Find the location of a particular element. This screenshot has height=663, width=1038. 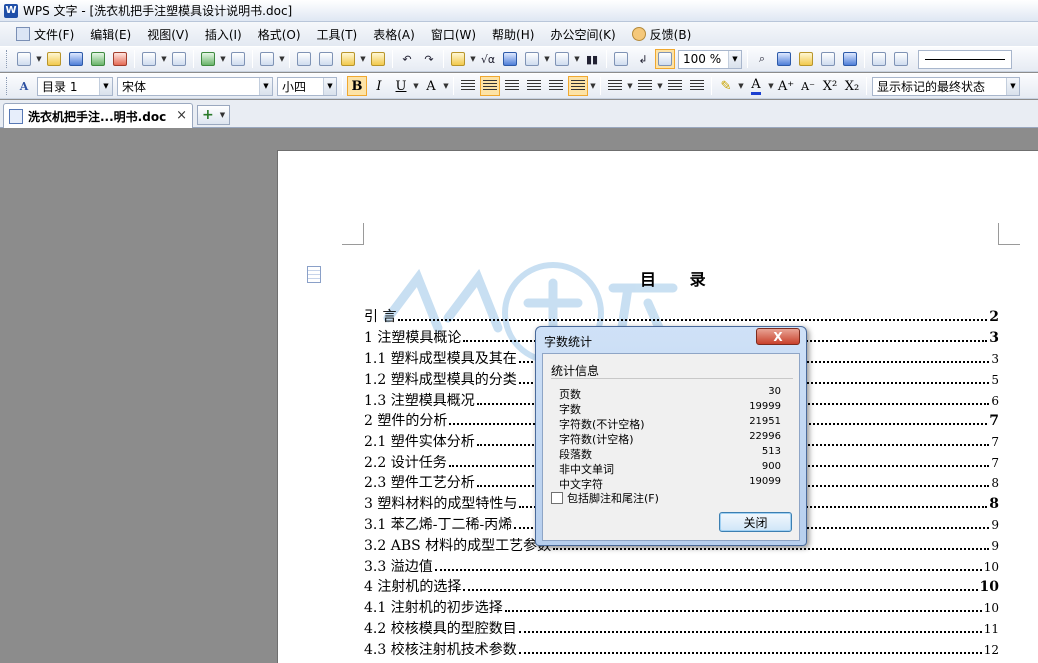

zoom-select: 100 % ▼ is located at coordinates (710, 59).